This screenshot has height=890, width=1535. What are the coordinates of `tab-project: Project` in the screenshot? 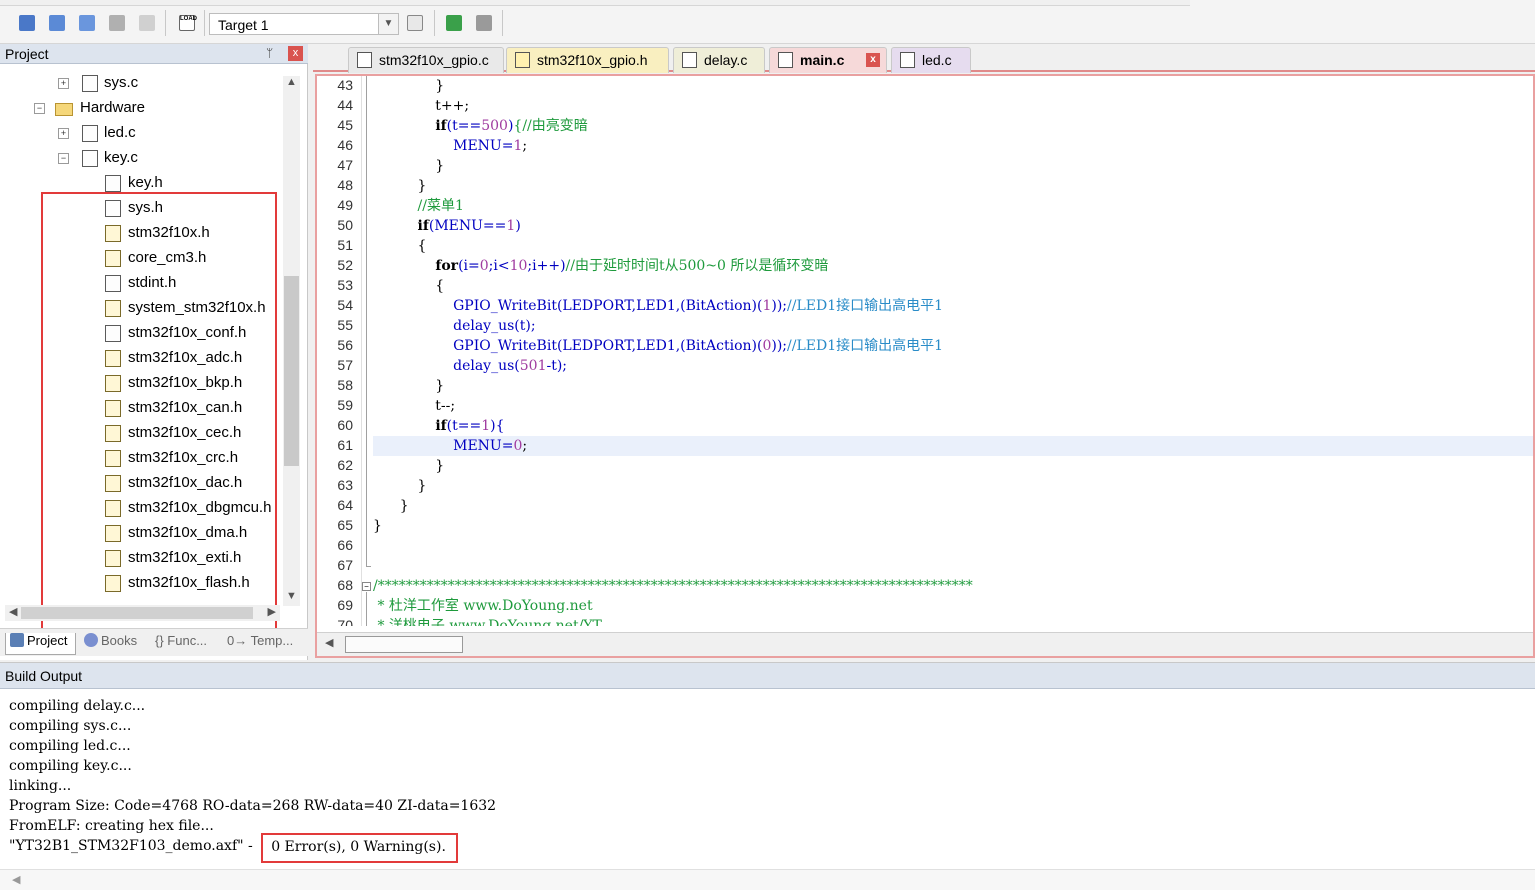 It's located at (40, 644).